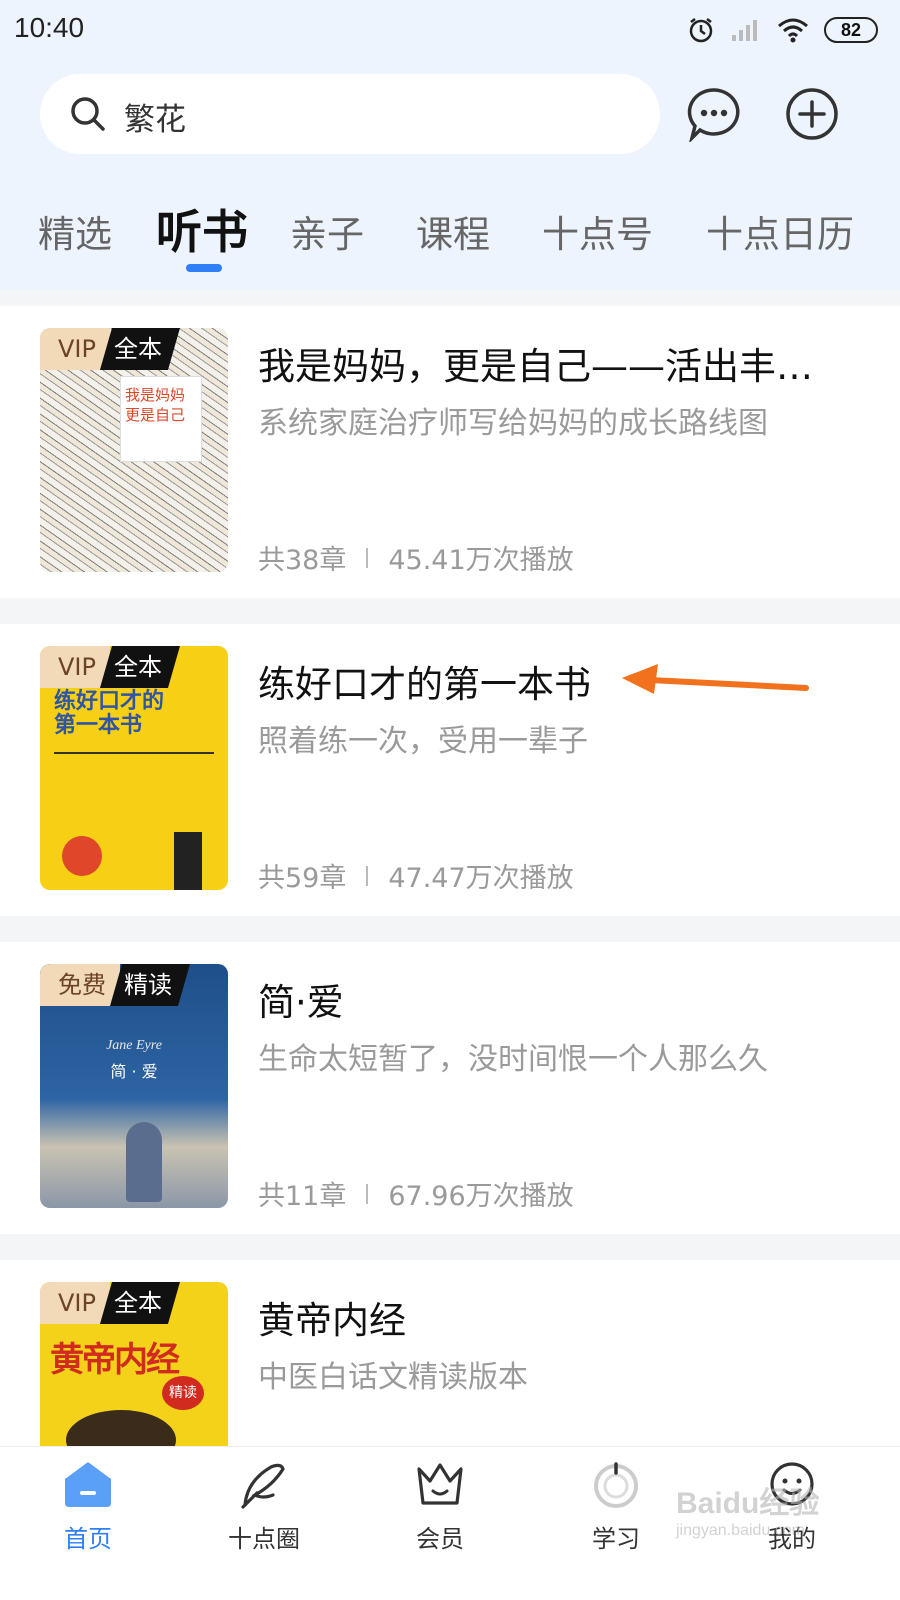 Image resolution: width=900 pixels, height=1600 pixels. I want to click on book-badge: 免费 精读, so click(115, 985).